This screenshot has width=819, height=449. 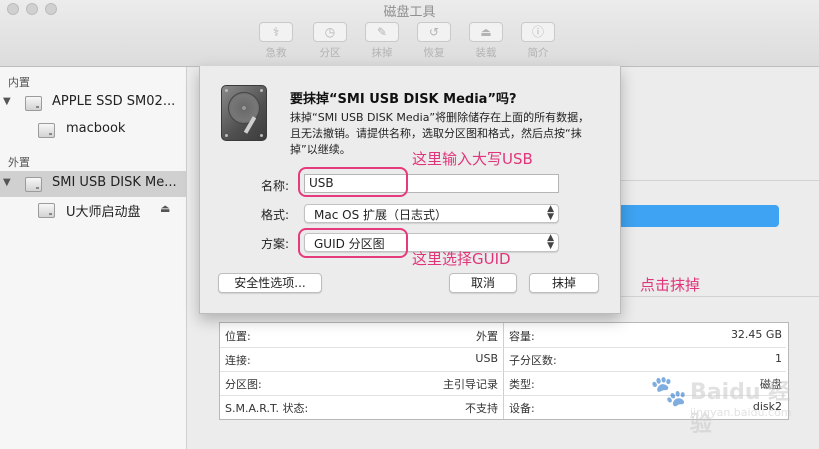 What do you see at coordinates (19, 162) in the screenshot?
I see `sidebar-header-external: 外置` at bounding box center [19, 162].